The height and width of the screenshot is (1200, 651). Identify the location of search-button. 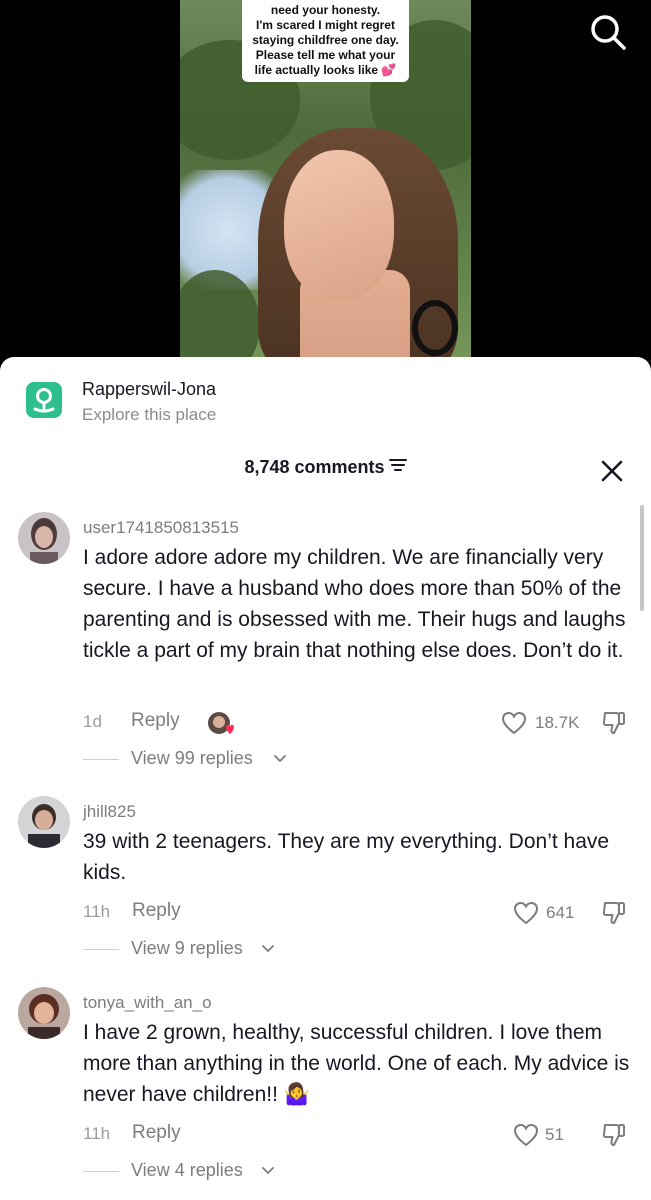
(608, 32).